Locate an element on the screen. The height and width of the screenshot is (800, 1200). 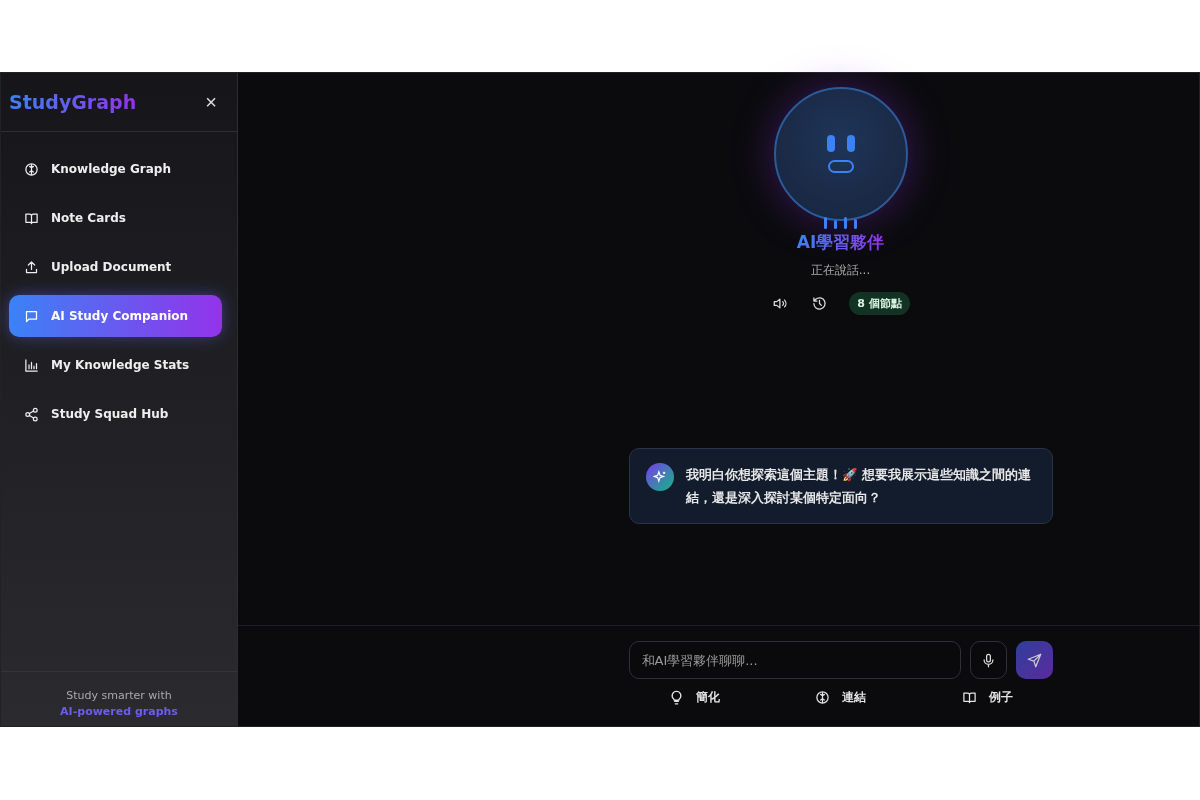
send-icon is located at coordinates (1034, 660).